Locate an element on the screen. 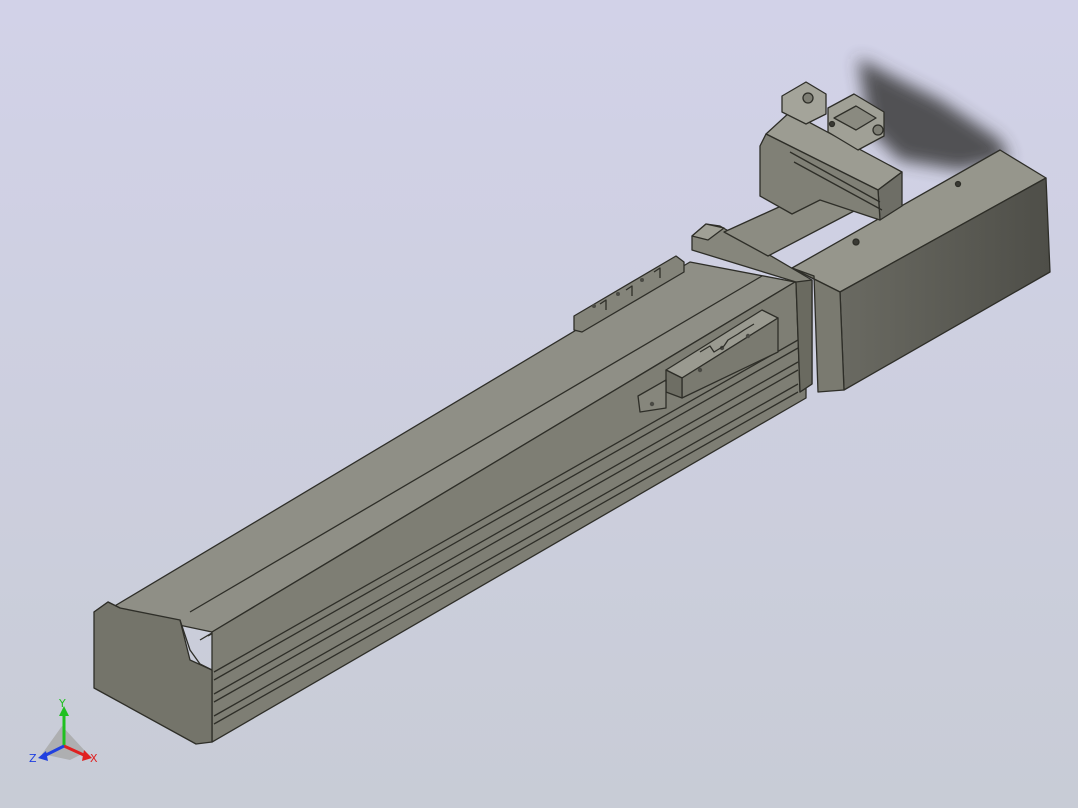 Image resolution: width=1078 pixels, height=808 pixels. triad-z-label: Z is located at coordinates (33, 758).